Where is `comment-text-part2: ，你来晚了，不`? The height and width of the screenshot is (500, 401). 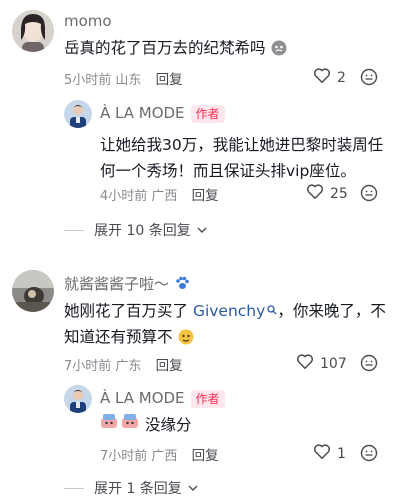
comment-text-part2: ，你来晚了，不 is located at coordinates (331, 311).